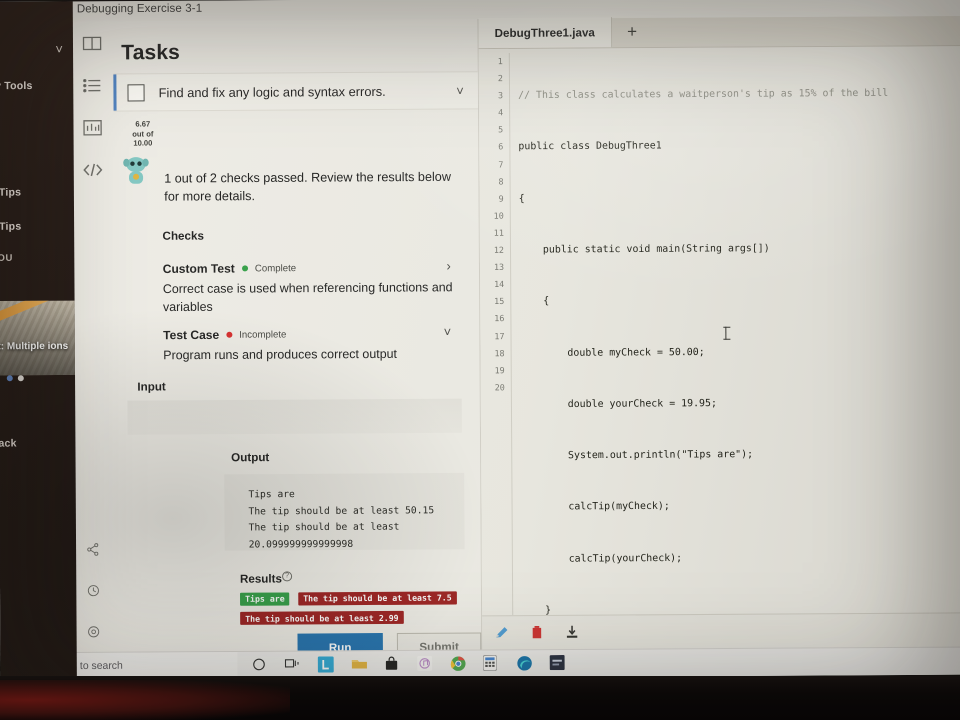 This screenshot has height=720, width=960. Describe the element at coordinates (721, 631) in the screenshot. I see `editor-toolbar` at that location.